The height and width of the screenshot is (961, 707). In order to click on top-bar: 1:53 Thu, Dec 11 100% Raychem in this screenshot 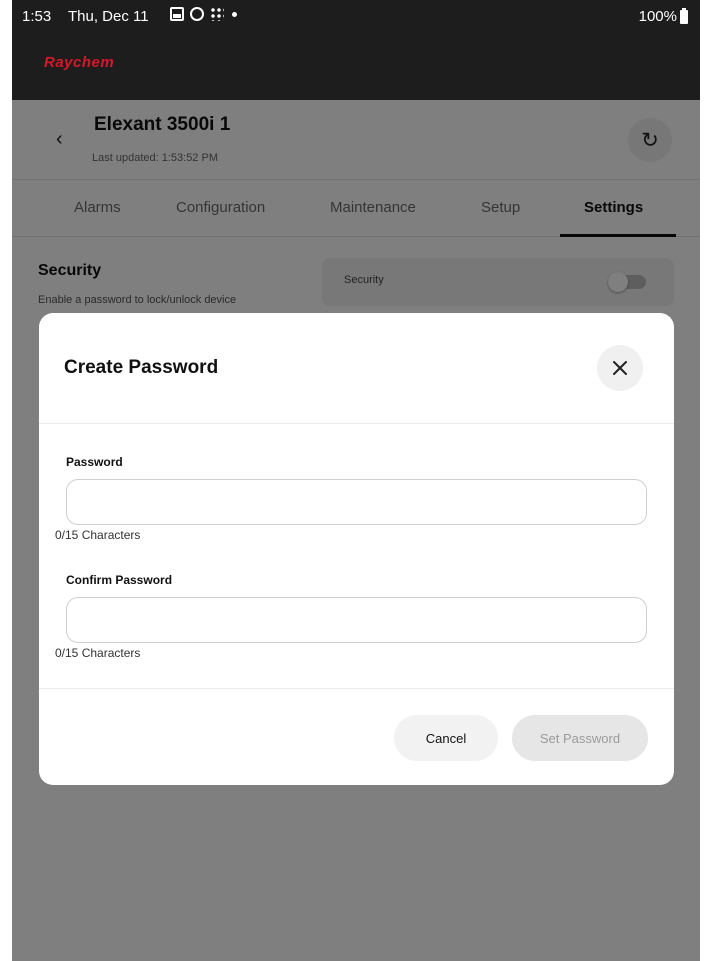, I will do `click(356, 50)`.